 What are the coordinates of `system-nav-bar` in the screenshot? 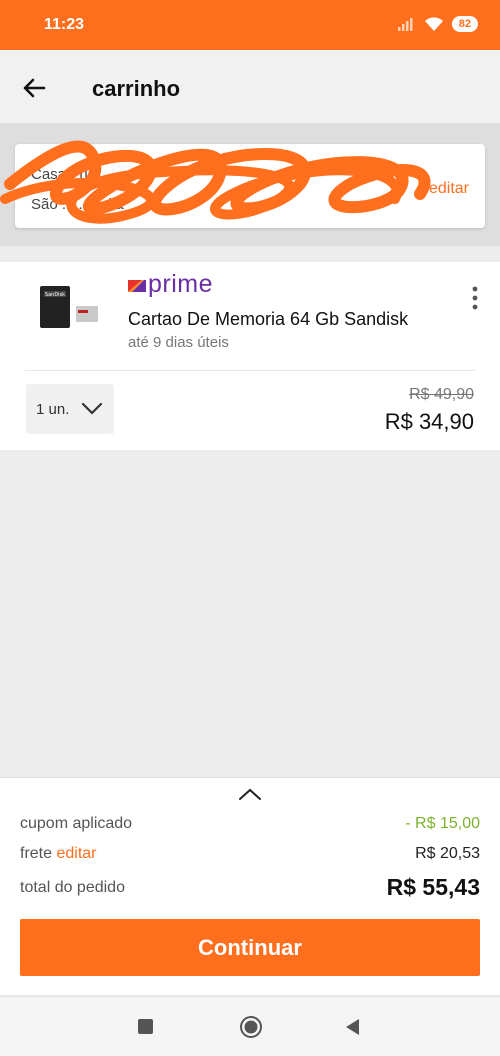 It's located at (250, 1026).